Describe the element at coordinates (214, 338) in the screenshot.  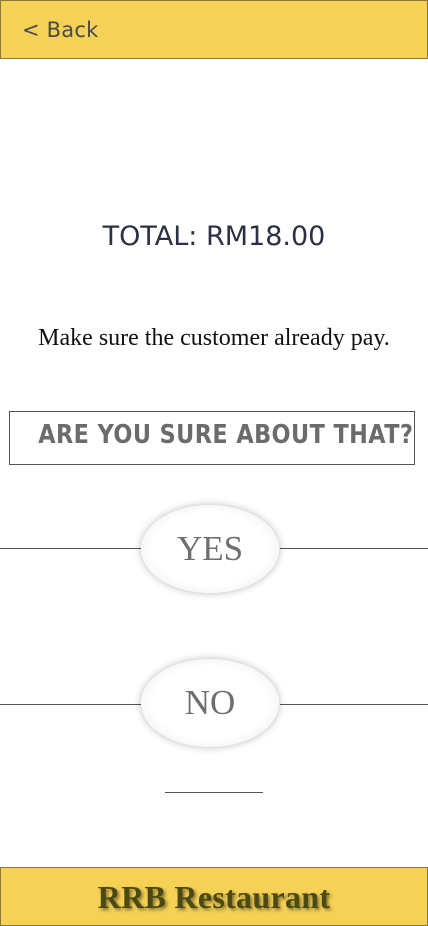
I see `payment-instruction: Make sure the customer already pay.` at that location.